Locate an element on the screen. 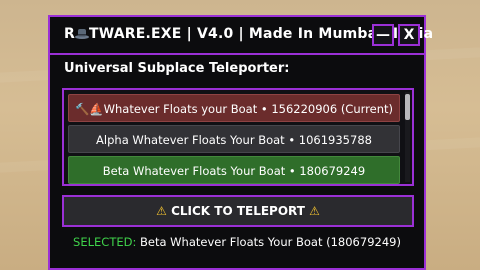 The width and height of the screenshot is (480, 270). scrollbar-thumb is located at coordinates (407, 107).